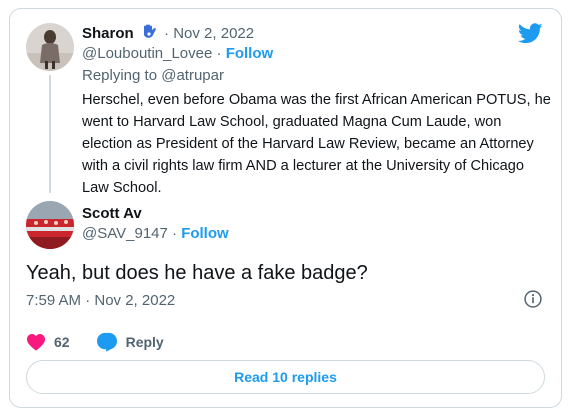  What do you see at coordinates (144, 342) in the screenshot?
I see `reply-label: Reply` at bounding box center [144, 342].